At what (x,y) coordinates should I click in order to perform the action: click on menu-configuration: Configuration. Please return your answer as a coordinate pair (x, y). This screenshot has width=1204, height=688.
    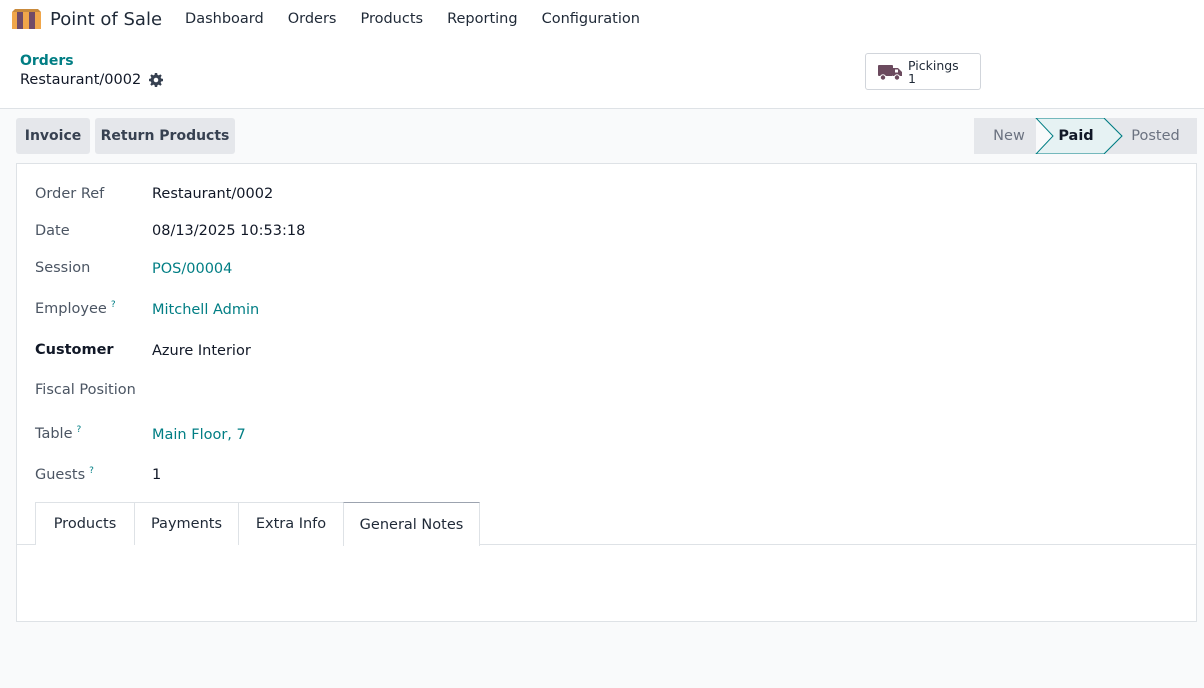
    Looking at the image, I should click on (591, 19).